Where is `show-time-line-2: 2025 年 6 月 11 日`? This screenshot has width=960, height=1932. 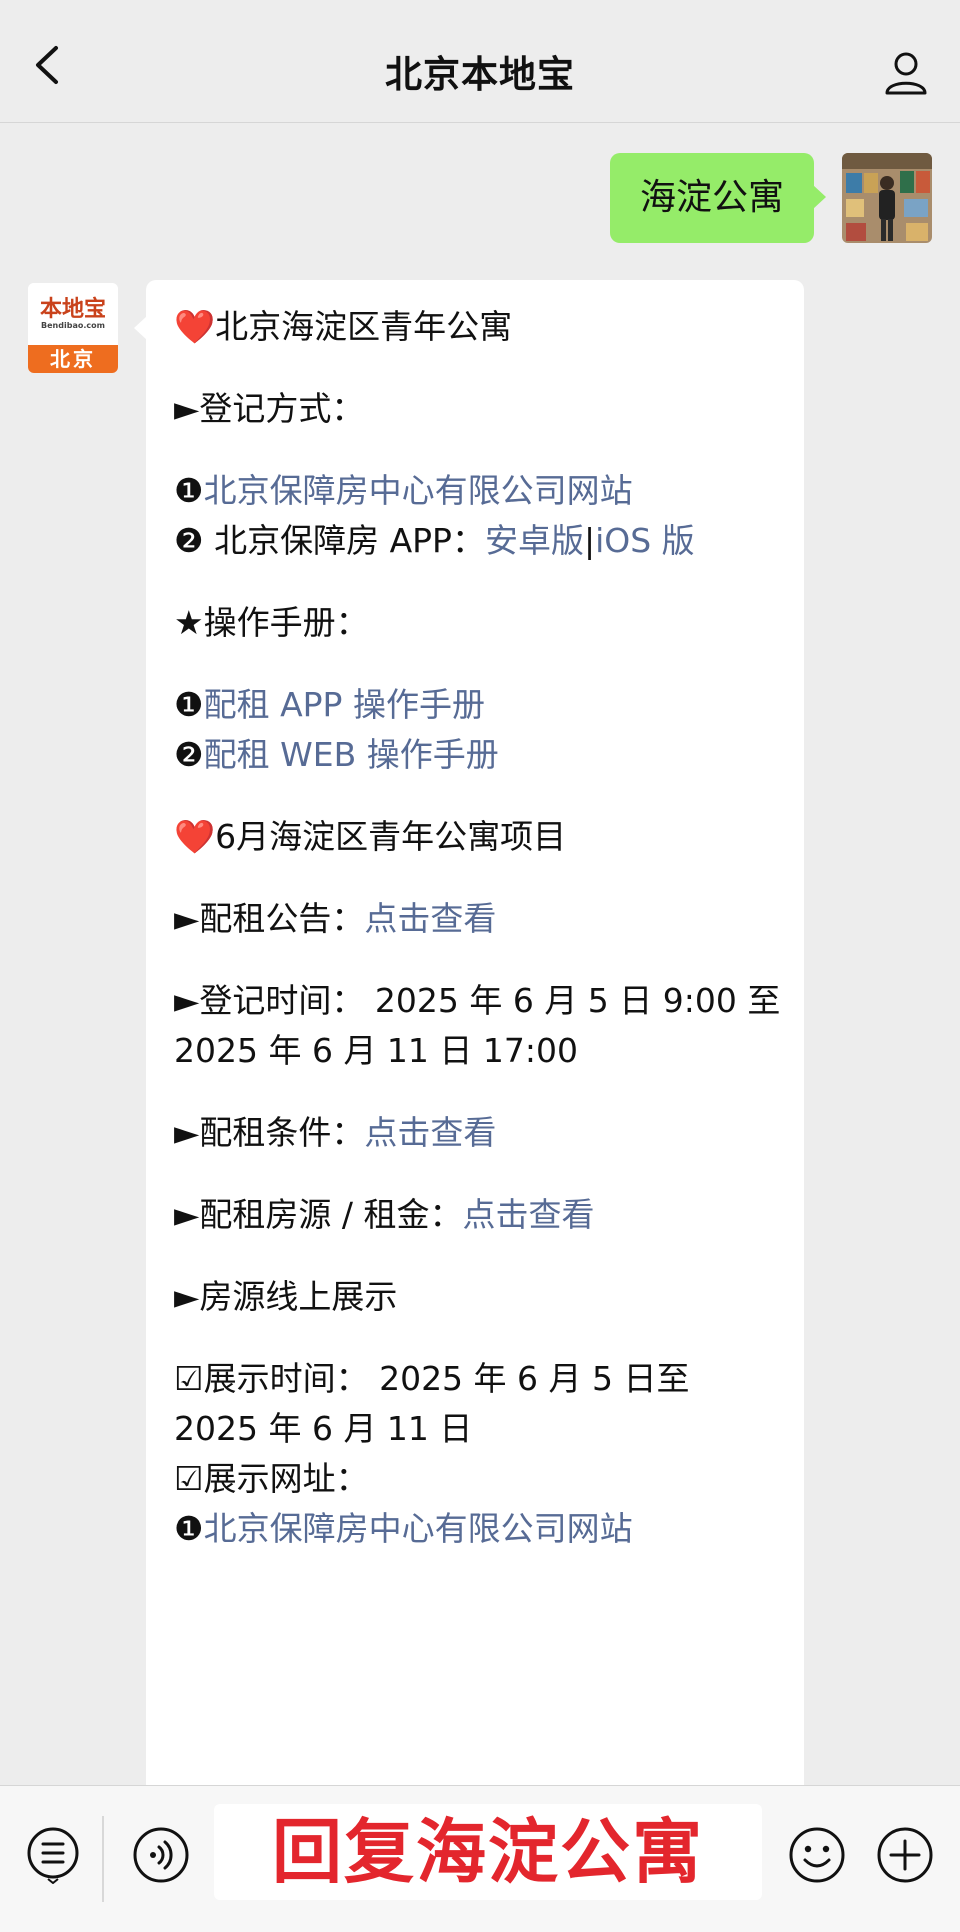 show-time-line-2: 2025 年 6 月 11 日 is located at coordinates (323, 1428).